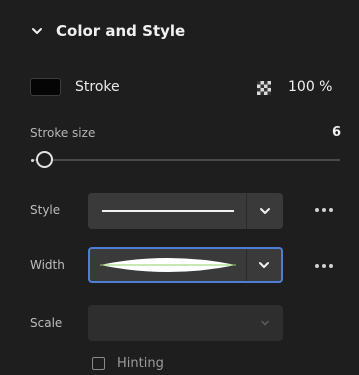 The height and width of the screenshot is (375, 359). I want to click on section-title: Color and Style, so click(121, 31).